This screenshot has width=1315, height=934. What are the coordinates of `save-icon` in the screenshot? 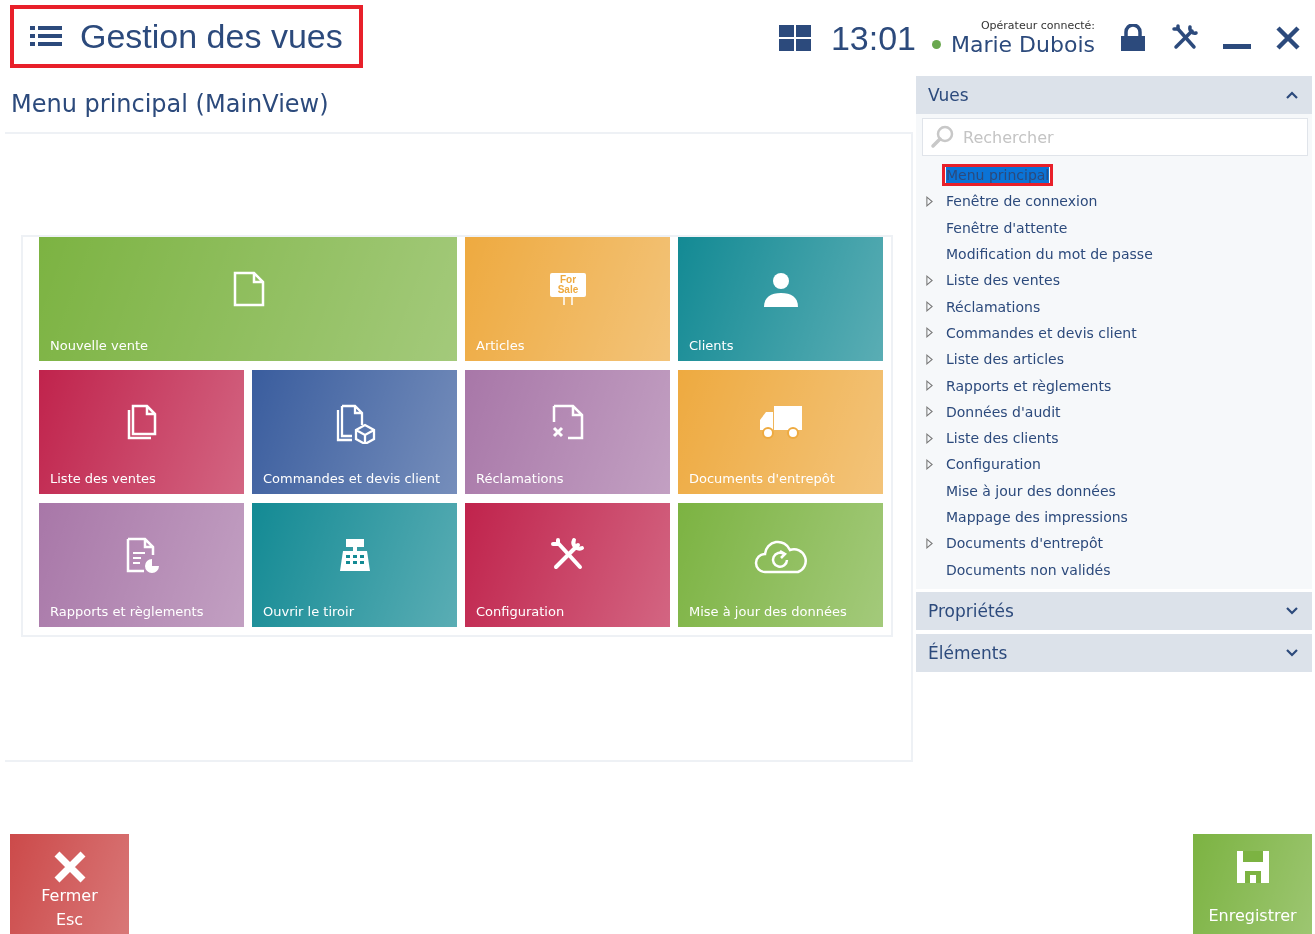 It's located at (1252, 867).